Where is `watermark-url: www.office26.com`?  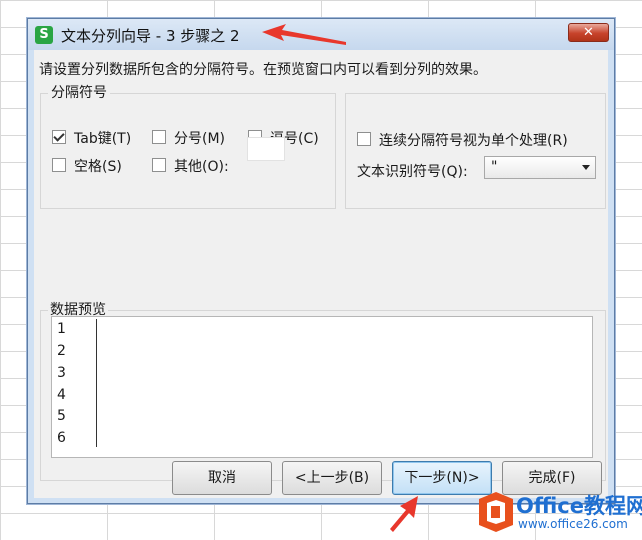 watermark-url: www.office26.com is located at coordinates (573, 524).